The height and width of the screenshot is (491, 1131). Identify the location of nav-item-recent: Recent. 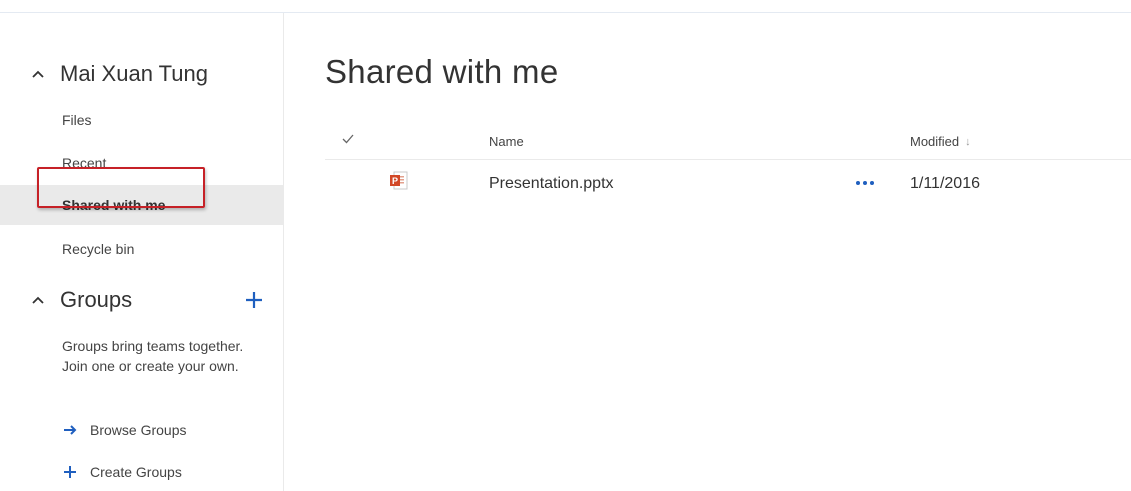
(141, 163).